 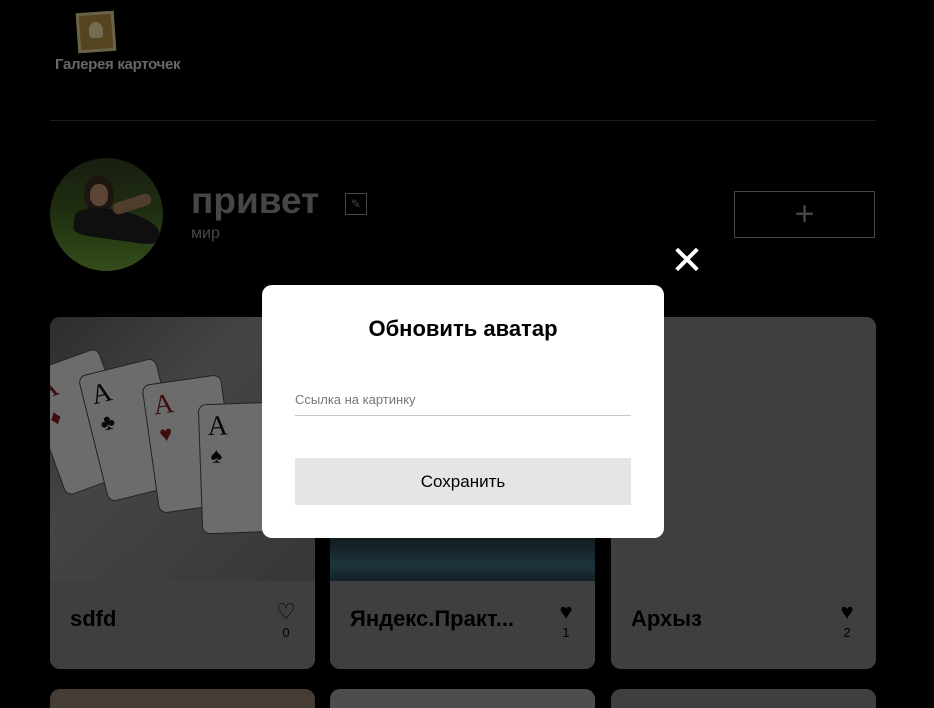 I want to click on modal-title: Обновить аватар, so click(x=463, y=328).